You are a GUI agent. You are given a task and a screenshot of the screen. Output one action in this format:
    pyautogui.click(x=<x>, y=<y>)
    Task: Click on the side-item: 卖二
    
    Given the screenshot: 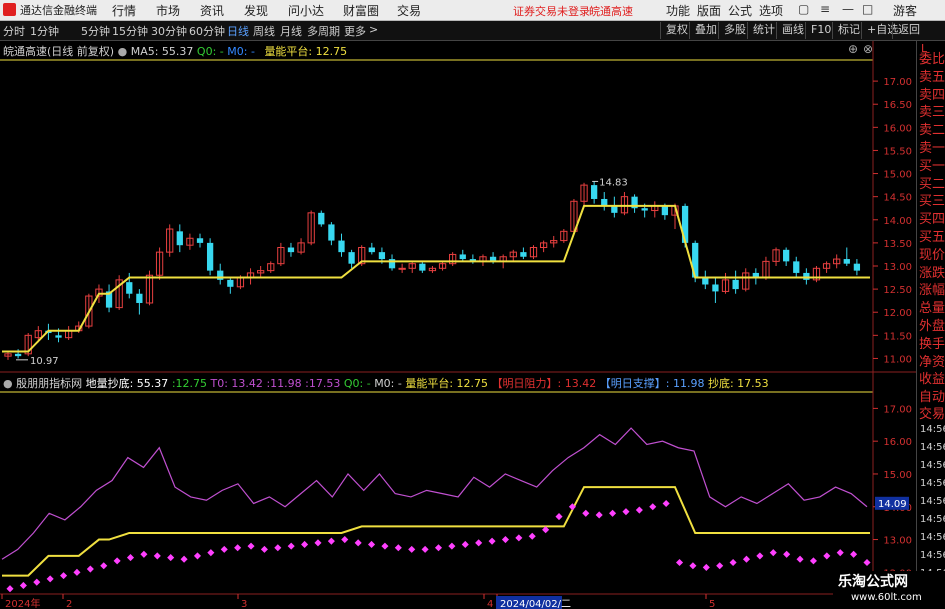 What is the action you would take?
    pyautogui.click(x=932, y=128)
    